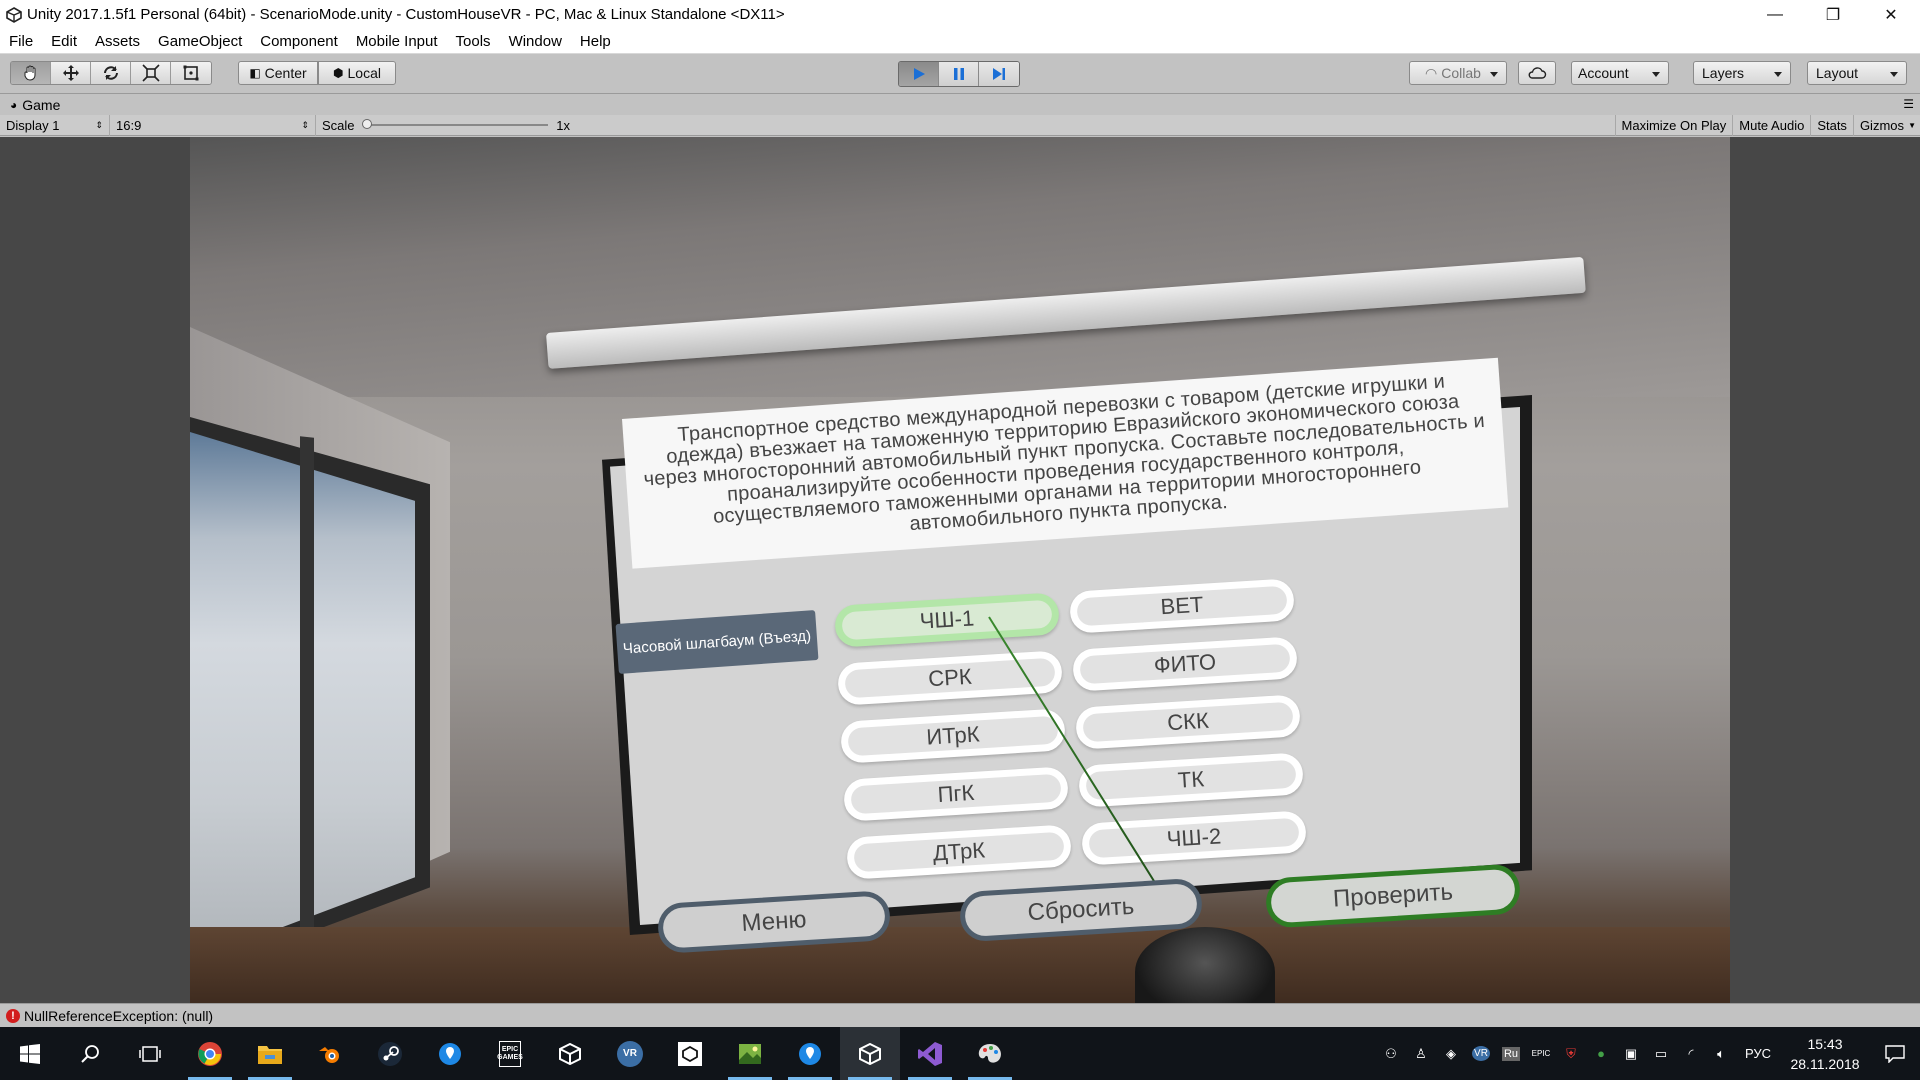 This screenshot has height=1080, width=1920. Describe the element at coordinates (999, 74) in the screenshot. I see `step-button` at that location.